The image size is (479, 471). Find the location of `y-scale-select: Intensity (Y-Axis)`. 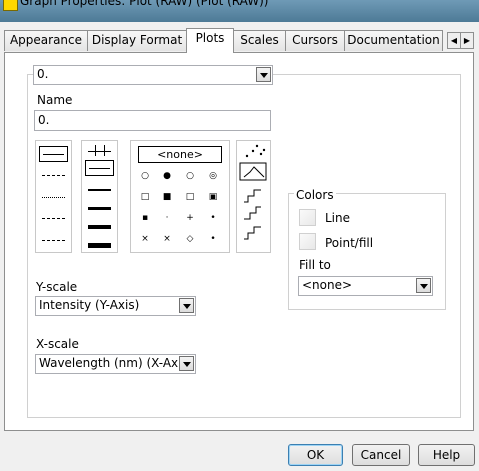

y-scale-select: Intensity (Y-Axis) is located at coordinates (115, 306).